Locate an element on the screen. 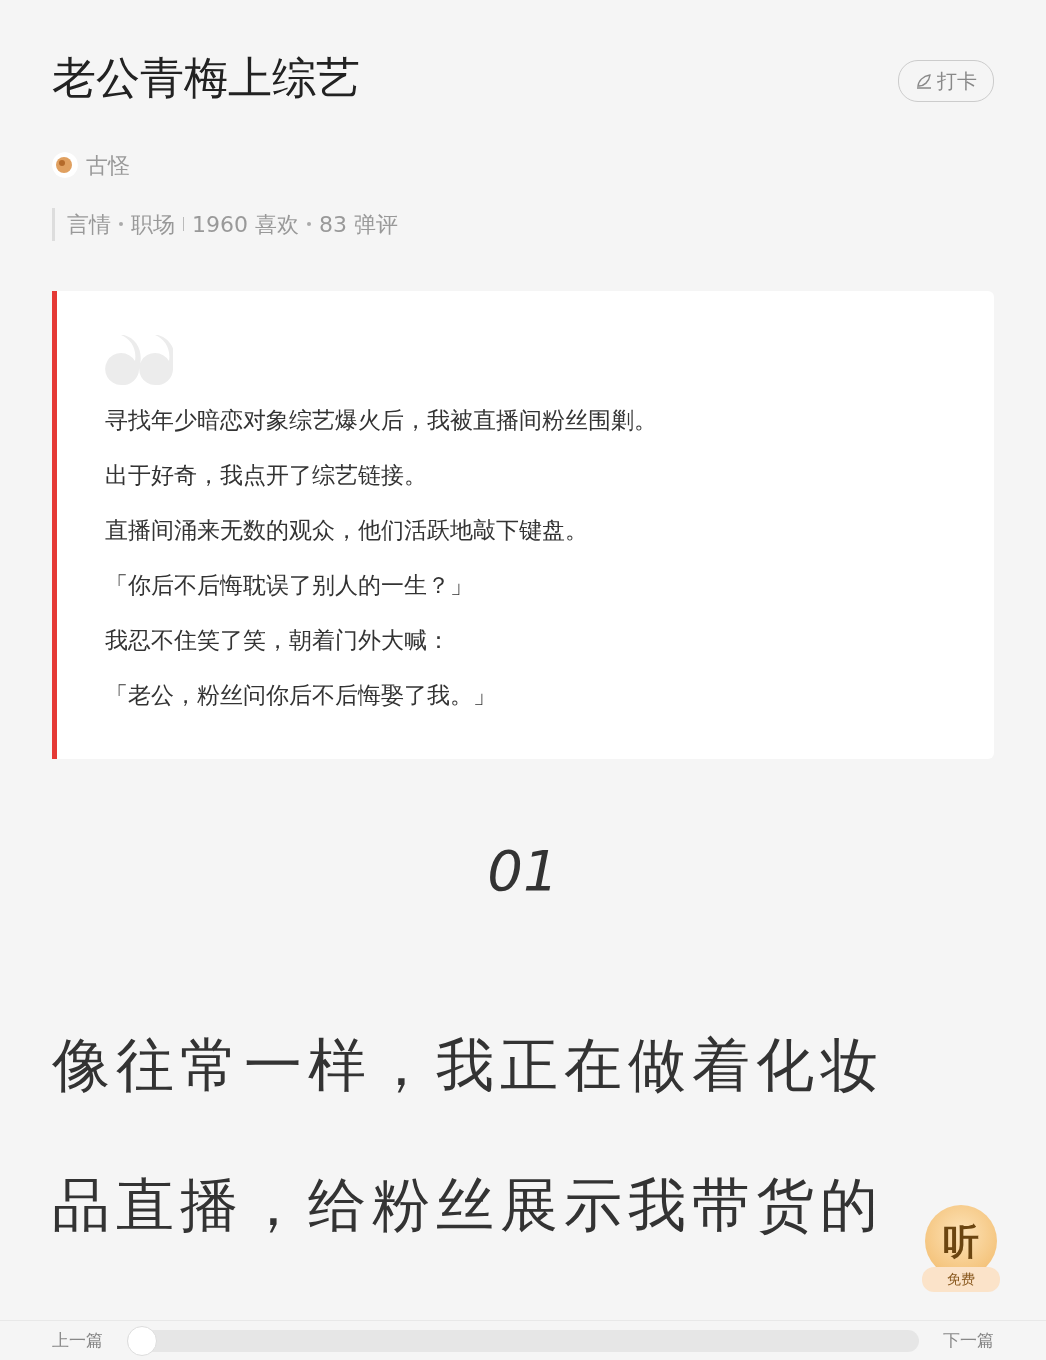 This screenshot has height=1360, width=1046. check-in-button: 打卡 is located at coordinates (946, 81).